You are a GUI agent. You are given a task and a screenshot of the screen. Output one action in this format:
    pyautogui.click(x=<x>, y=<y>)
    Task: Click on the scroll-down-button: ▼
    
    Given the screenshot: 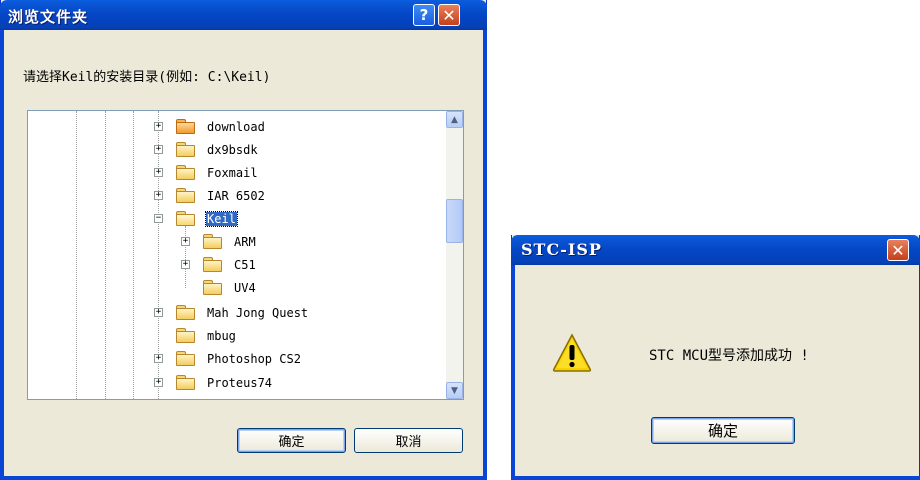 What is the action you would take?
    pyautogui.click(x=454, y=390)
    